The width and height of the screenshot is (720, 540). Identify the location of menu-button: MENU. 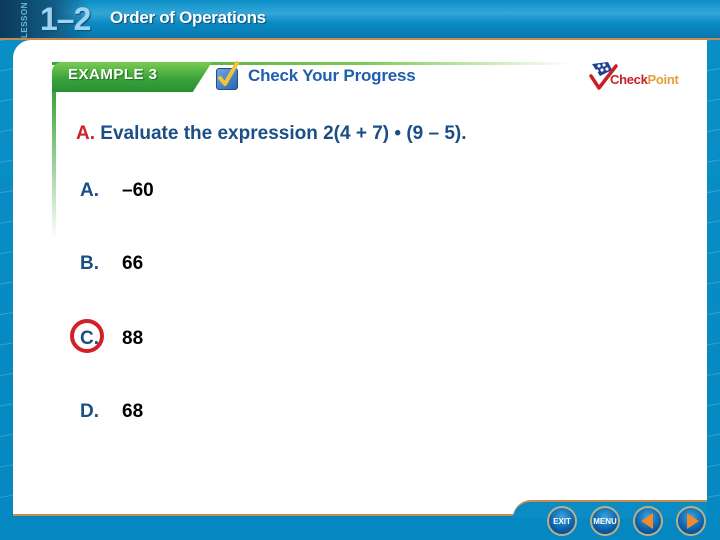
(605, 521).